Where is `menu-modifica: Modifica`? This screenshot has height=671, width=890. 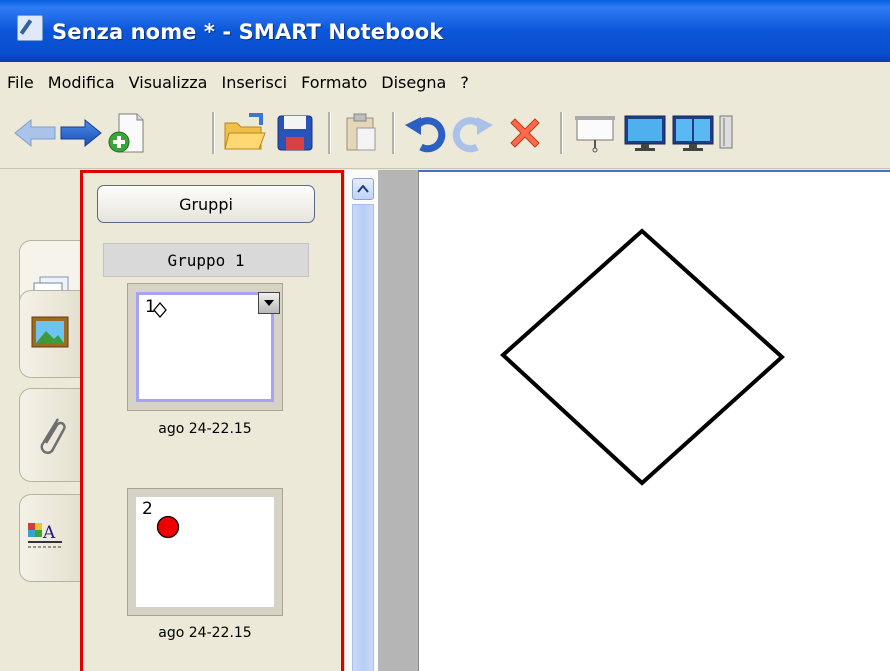 menu-modifica: Modifica is located at coordinates (80, 82).